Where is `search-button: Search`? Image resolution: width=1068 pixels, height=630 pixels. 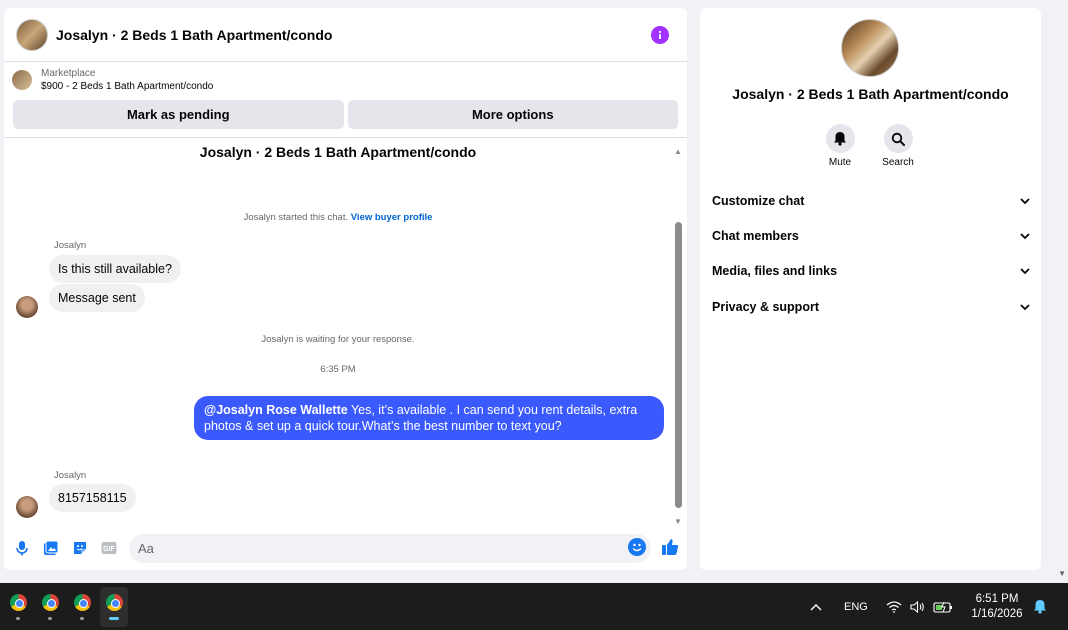
search-button: Search is located at coordinates (898, 146).